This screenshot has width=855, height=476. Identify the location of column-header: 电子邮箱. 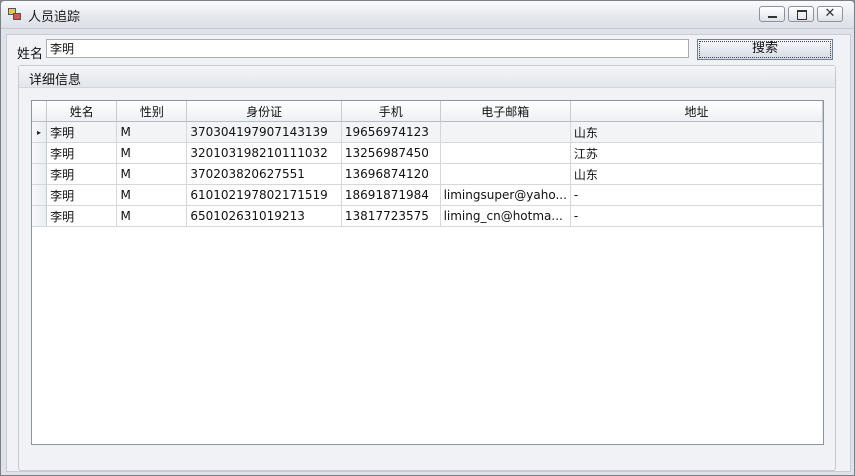
(505, 111).